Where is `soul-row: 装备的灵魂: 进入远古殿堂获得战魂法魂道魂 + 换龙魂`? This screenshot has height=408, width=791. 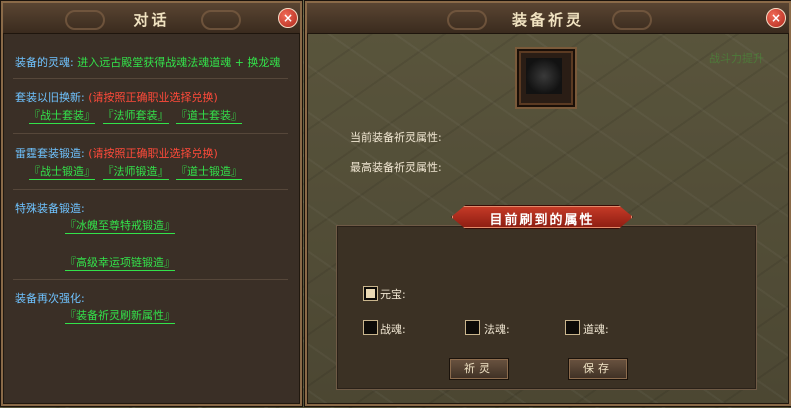 soul-row: 装备的灵魂: 进入远古殿堂获得战魂法魂道魂 + 换龙魂 is located at coordinates (147, 62).